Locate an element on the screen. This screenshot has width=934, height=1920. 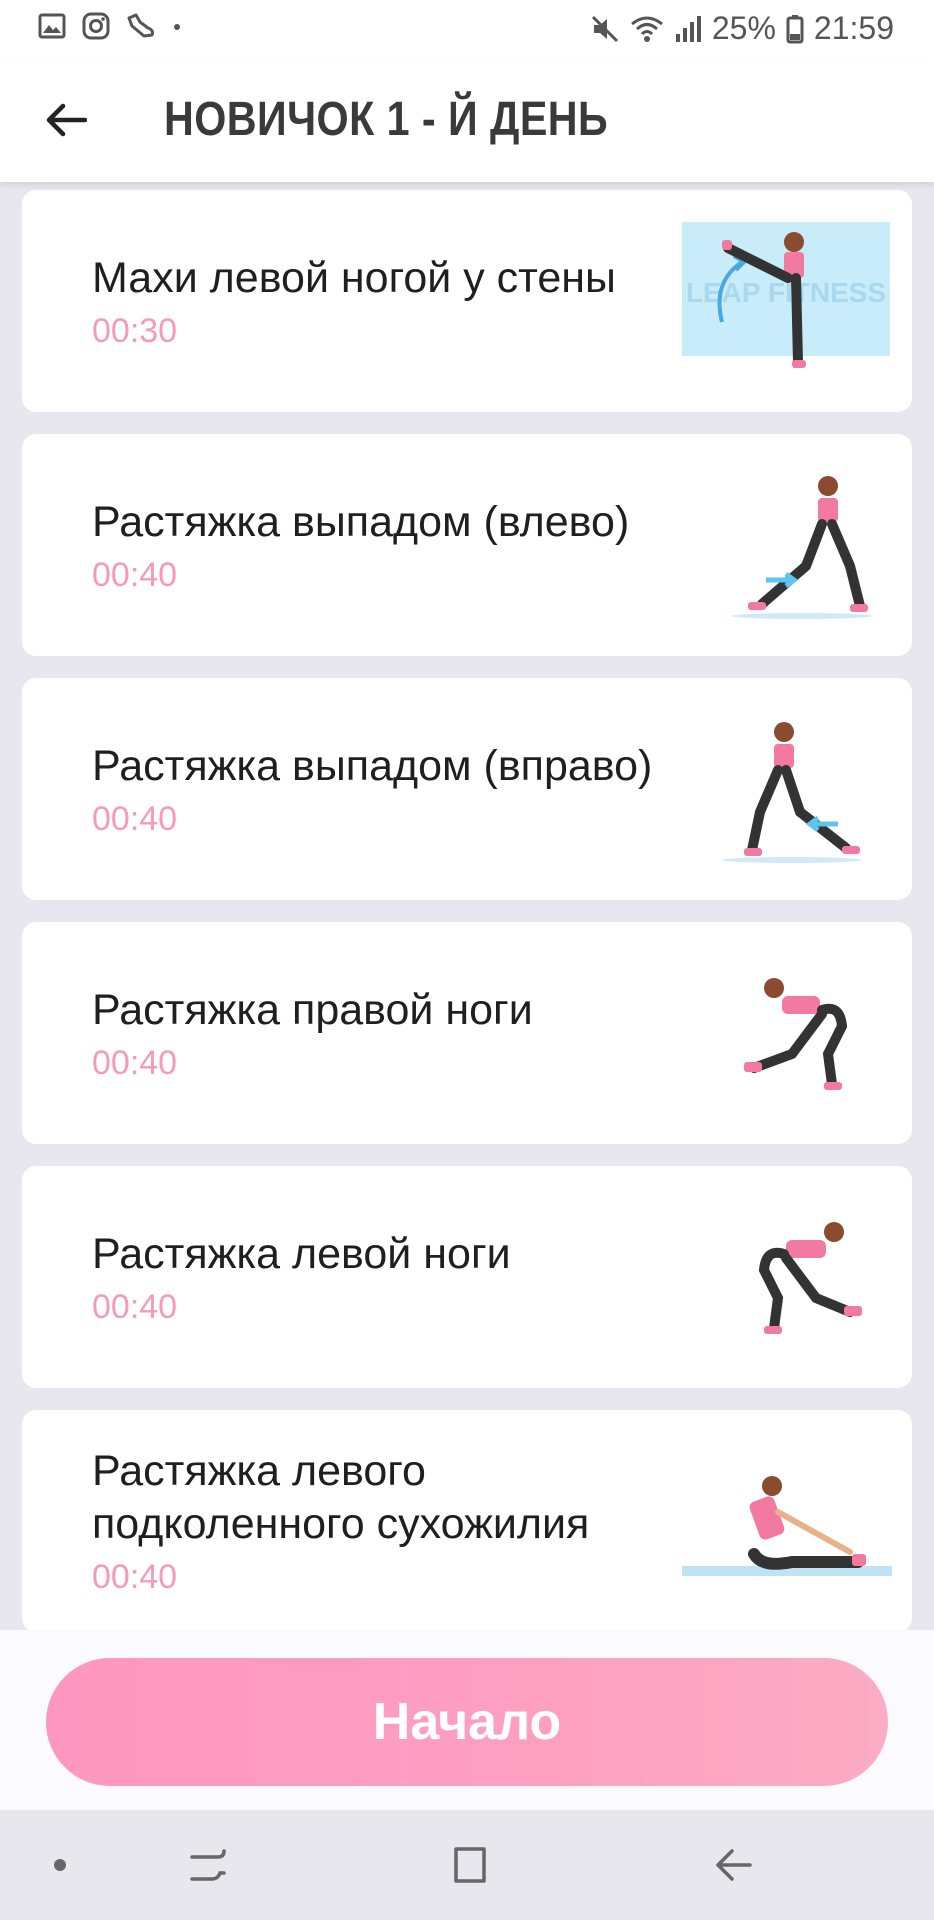
nav-back is located at coordinates (734, 1865).